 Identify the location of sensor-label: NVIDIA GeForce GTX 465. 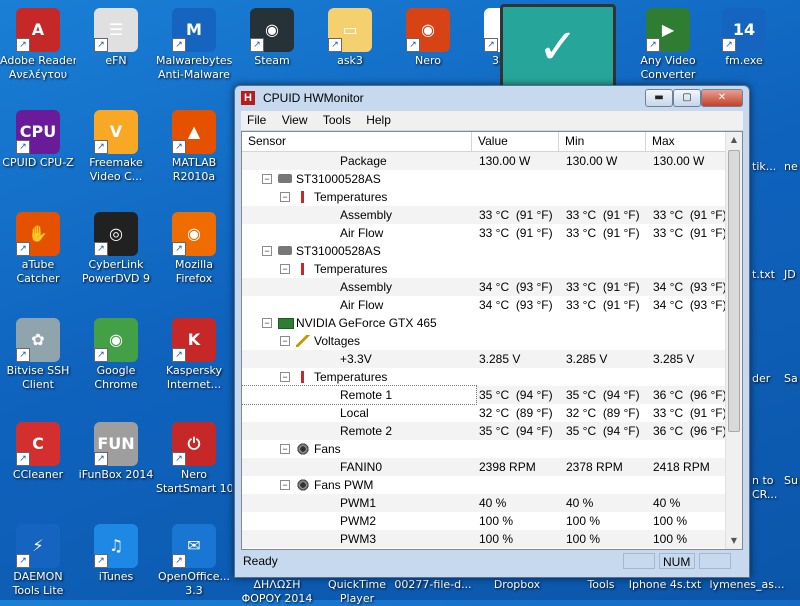
(366, 323).